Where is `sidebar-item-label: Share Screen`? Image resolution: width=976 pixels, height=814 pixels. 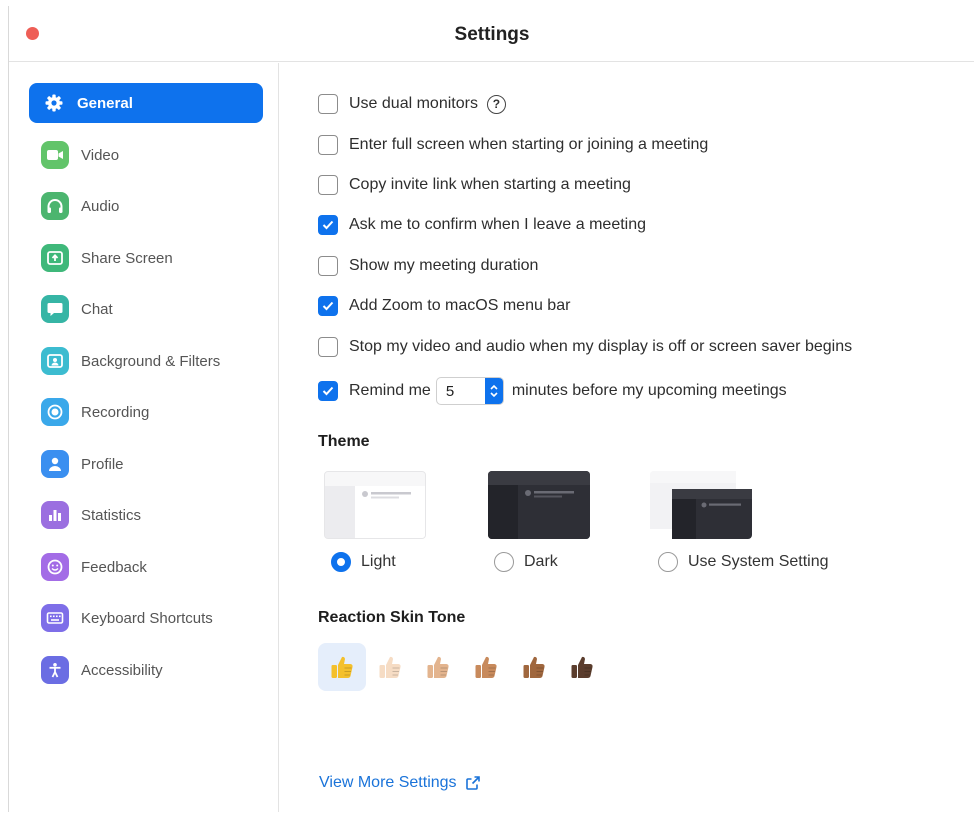 sidebar-item-label: Share Screen is located at coordinates (127, 258).